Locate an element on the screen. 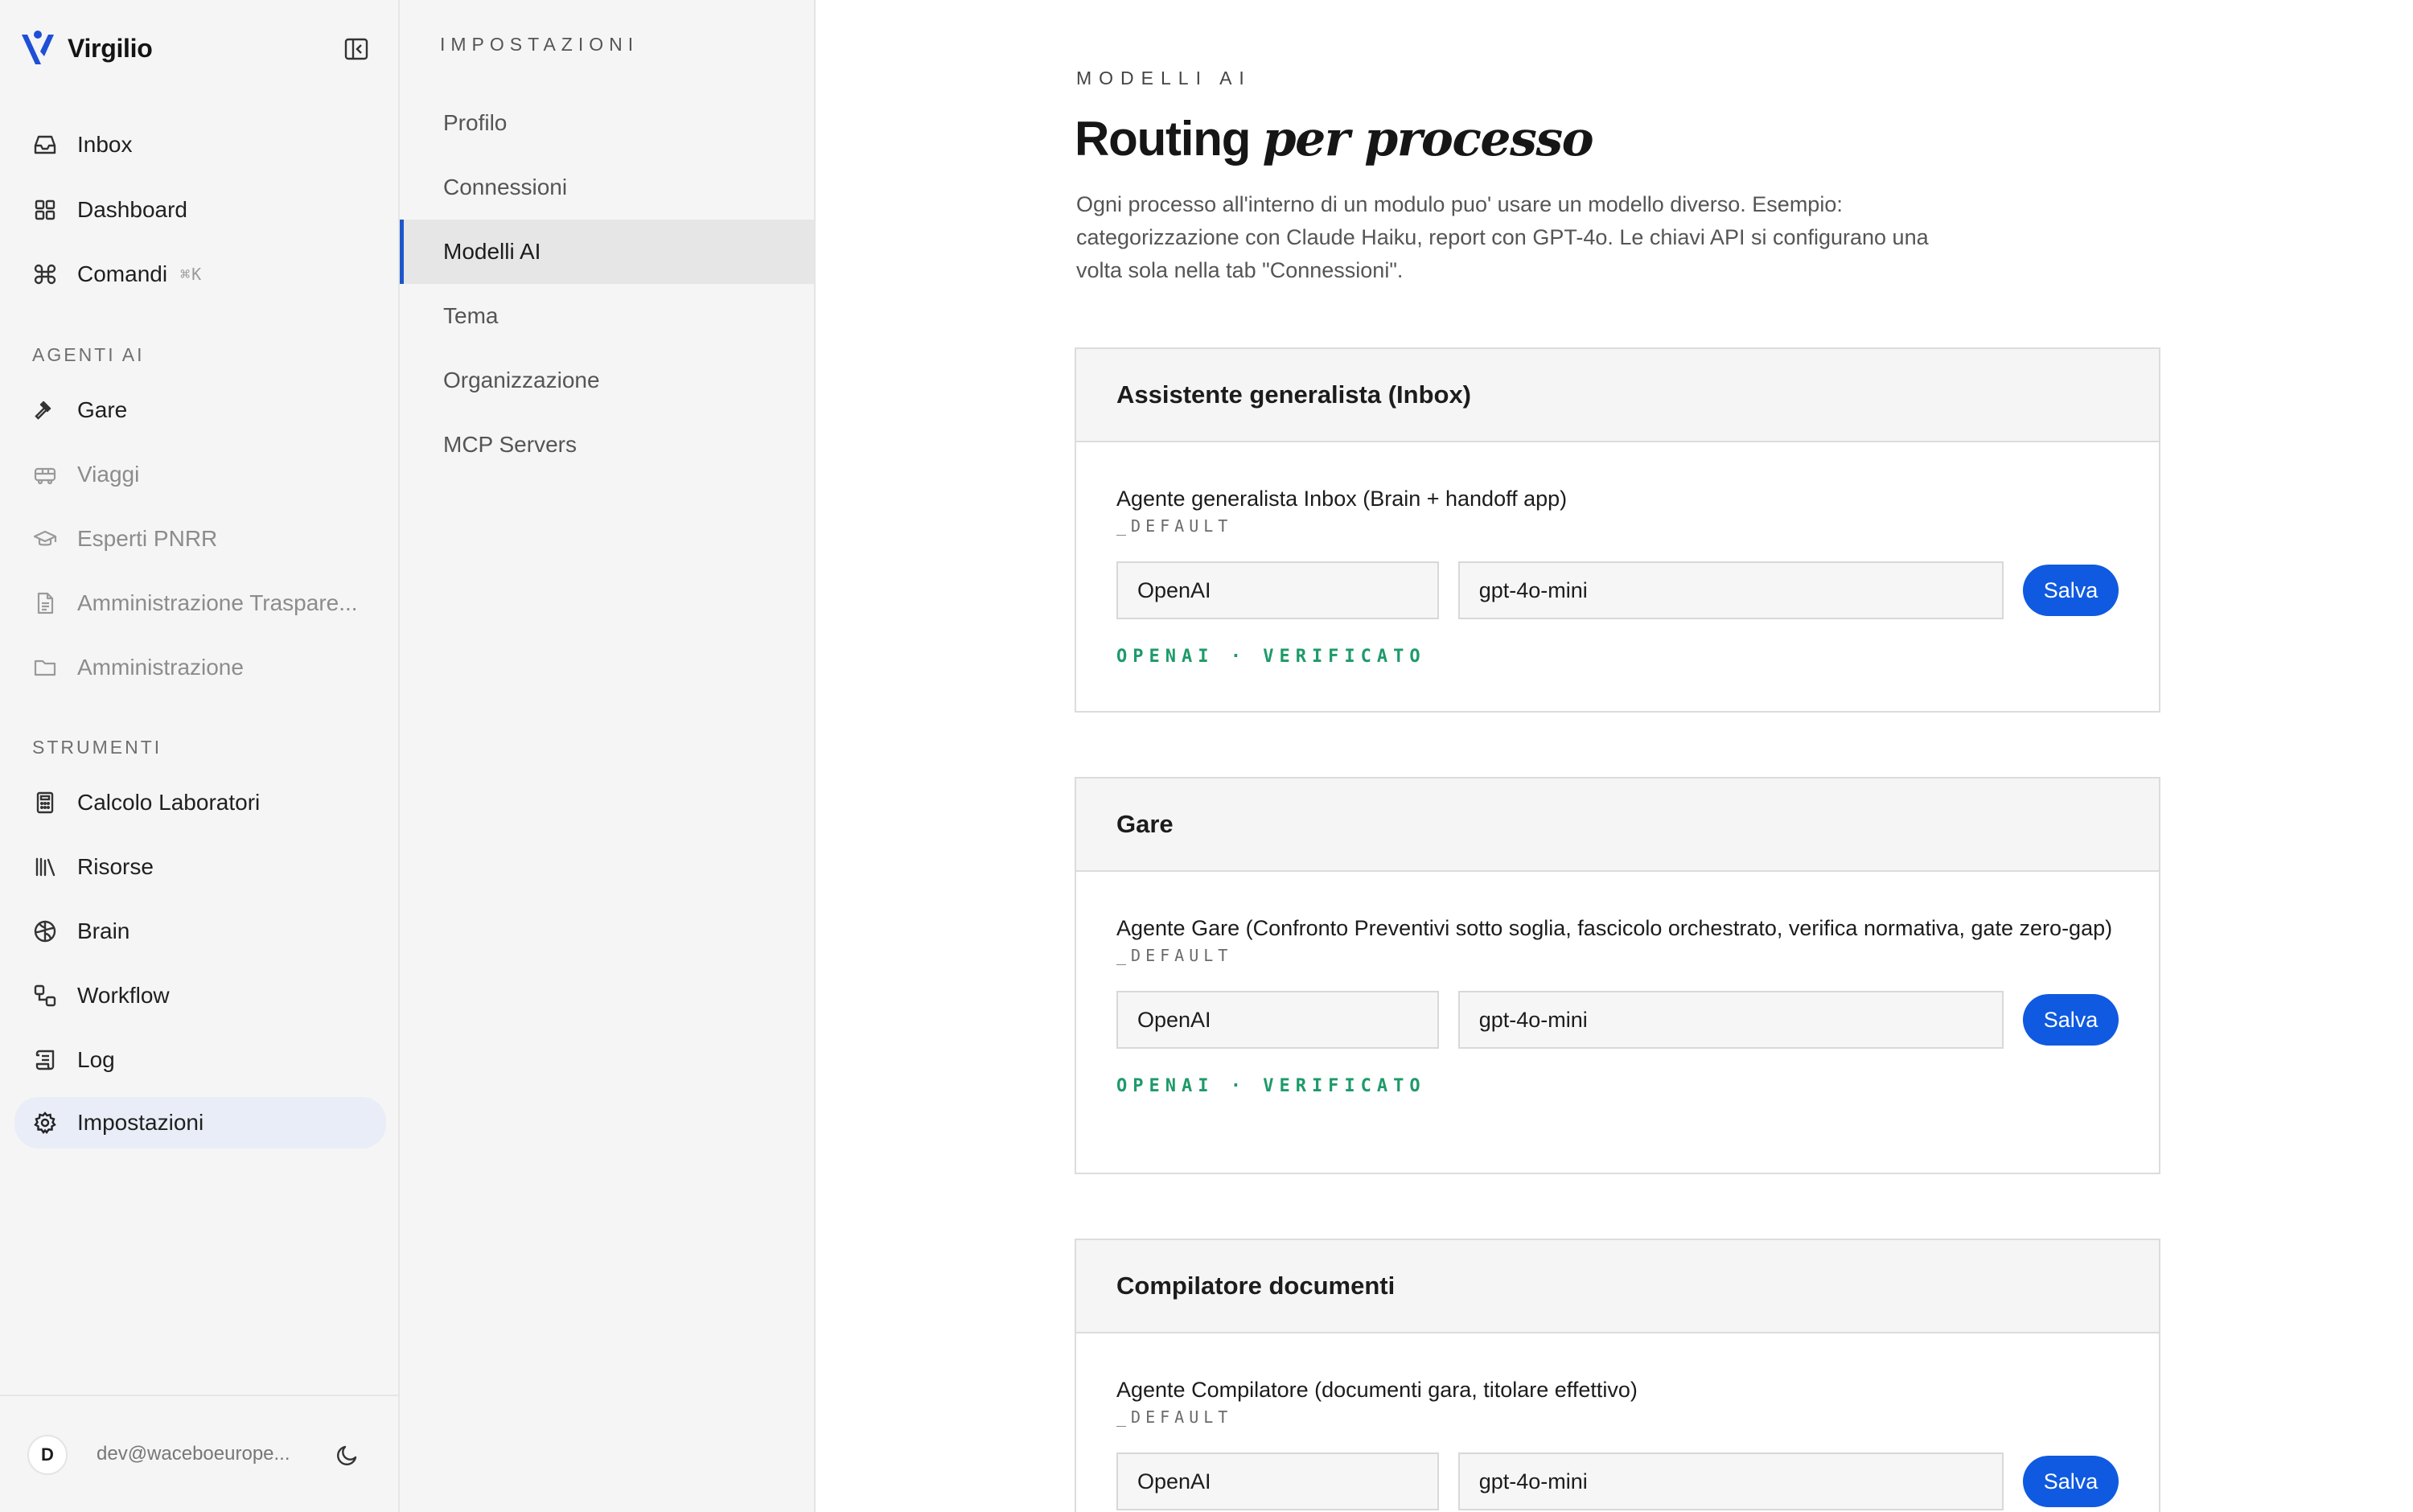  collapse-sidebar-button is located at coordinates (356, 49).